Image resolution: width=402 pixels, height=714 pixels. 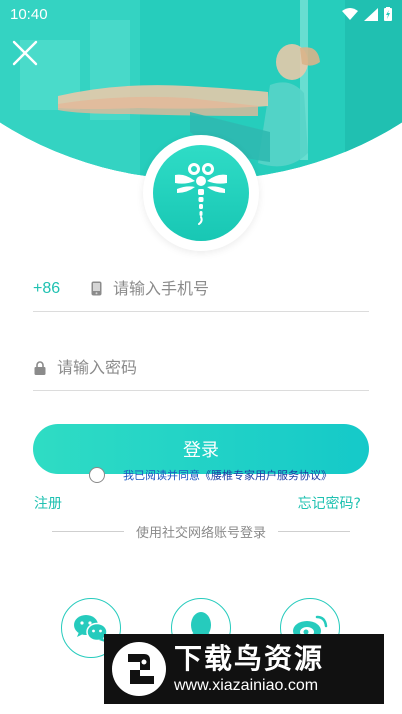 I want to click on status-bar: 10:40, so click(x=201, y=14).